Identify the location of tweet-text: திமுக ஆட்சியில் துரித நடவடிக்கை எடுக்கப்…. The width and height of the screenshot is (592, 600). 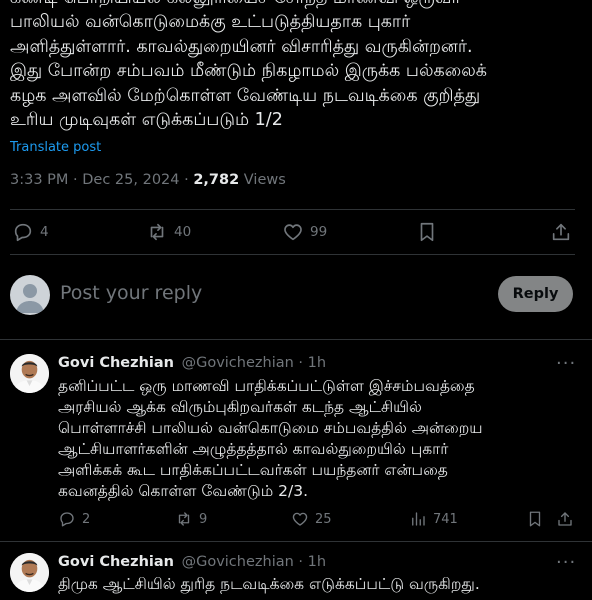
(269, 584).